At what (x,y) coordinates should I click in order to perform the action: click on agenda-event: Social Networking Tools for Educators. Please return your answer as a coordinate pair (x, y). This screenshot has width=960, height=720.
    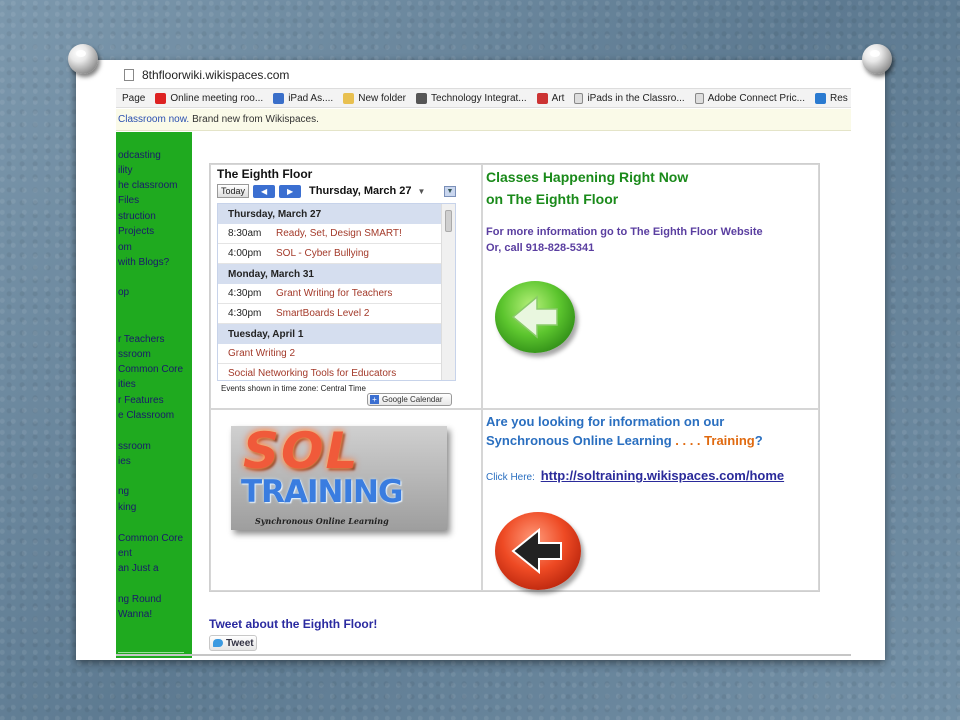
    Looking at the image, I should click on (330, 372).